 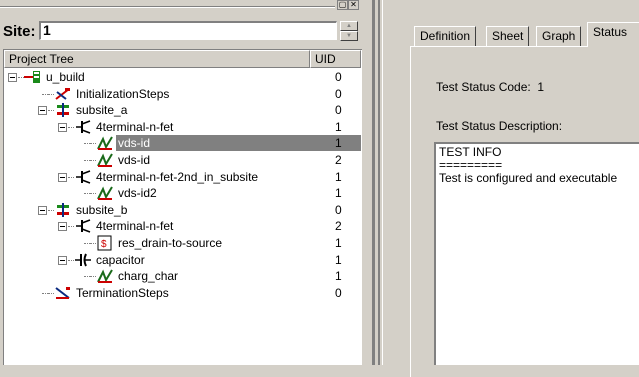 I want to click on tab-graph: Graph, so click(x=559, y=36).